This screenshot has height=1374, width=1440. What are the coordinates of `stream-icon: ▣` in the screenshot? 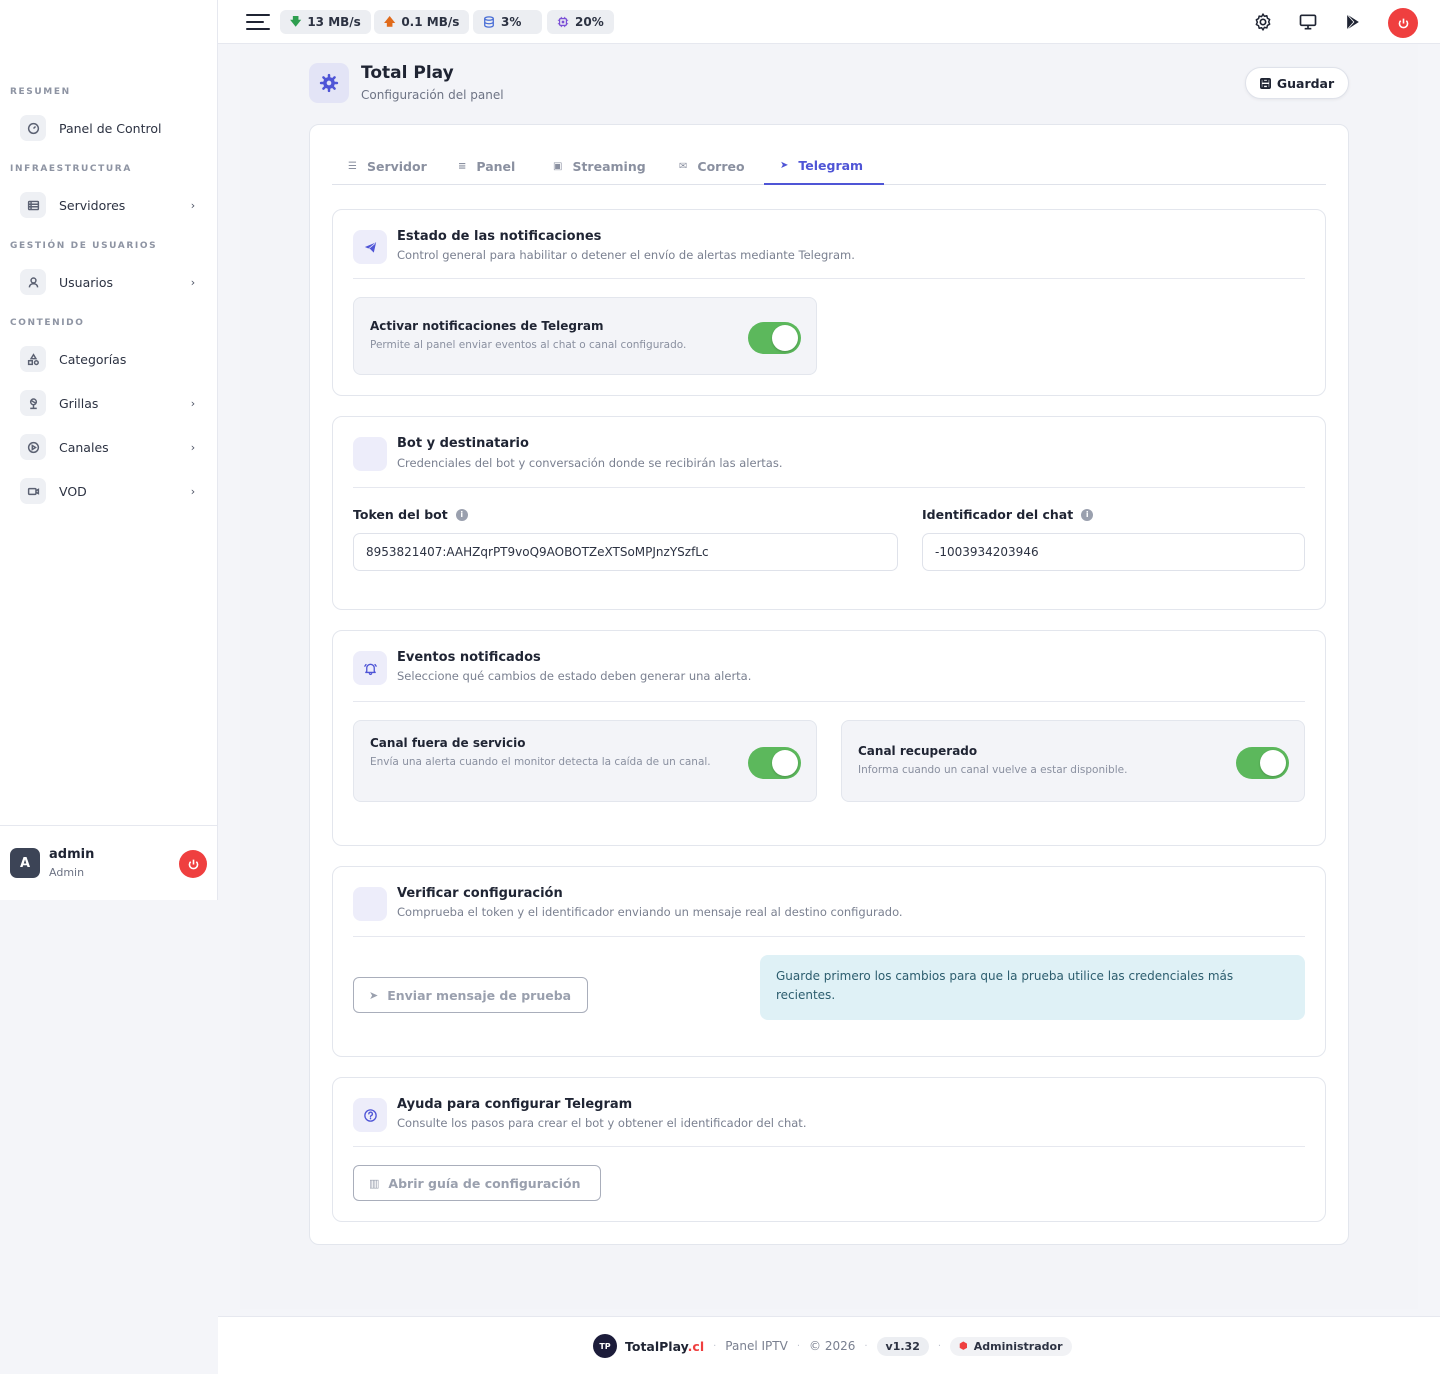 It's located at (558, 166).